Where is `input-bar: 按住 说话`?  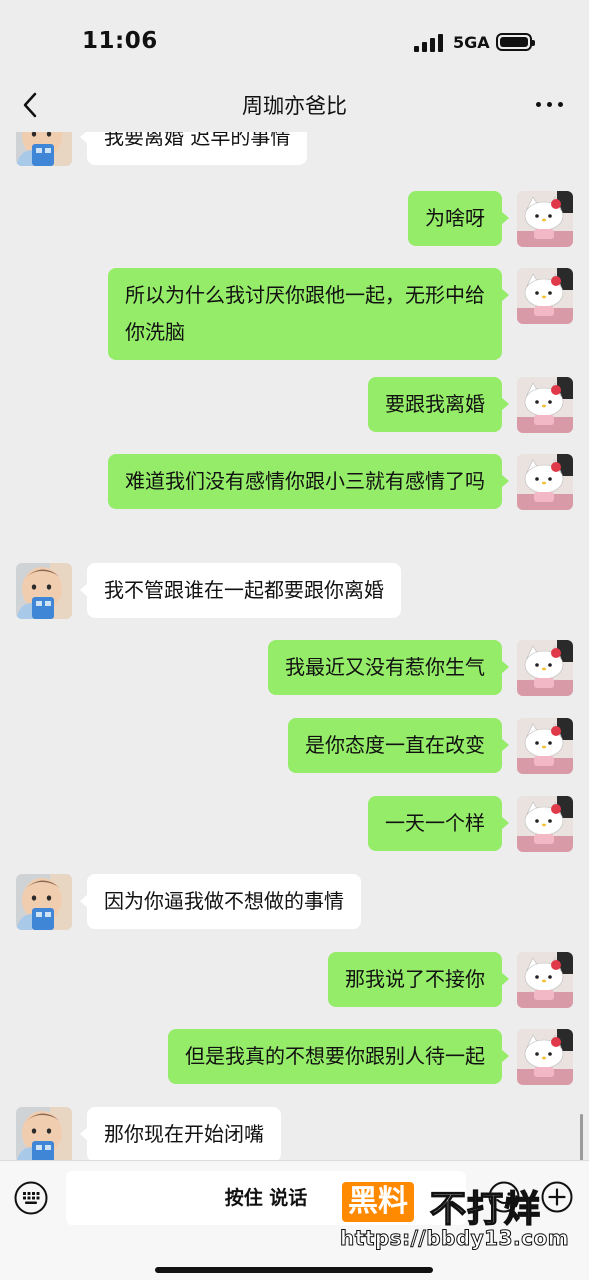
input-bar: 按住 说话 is located at coordinates (294, 1220).